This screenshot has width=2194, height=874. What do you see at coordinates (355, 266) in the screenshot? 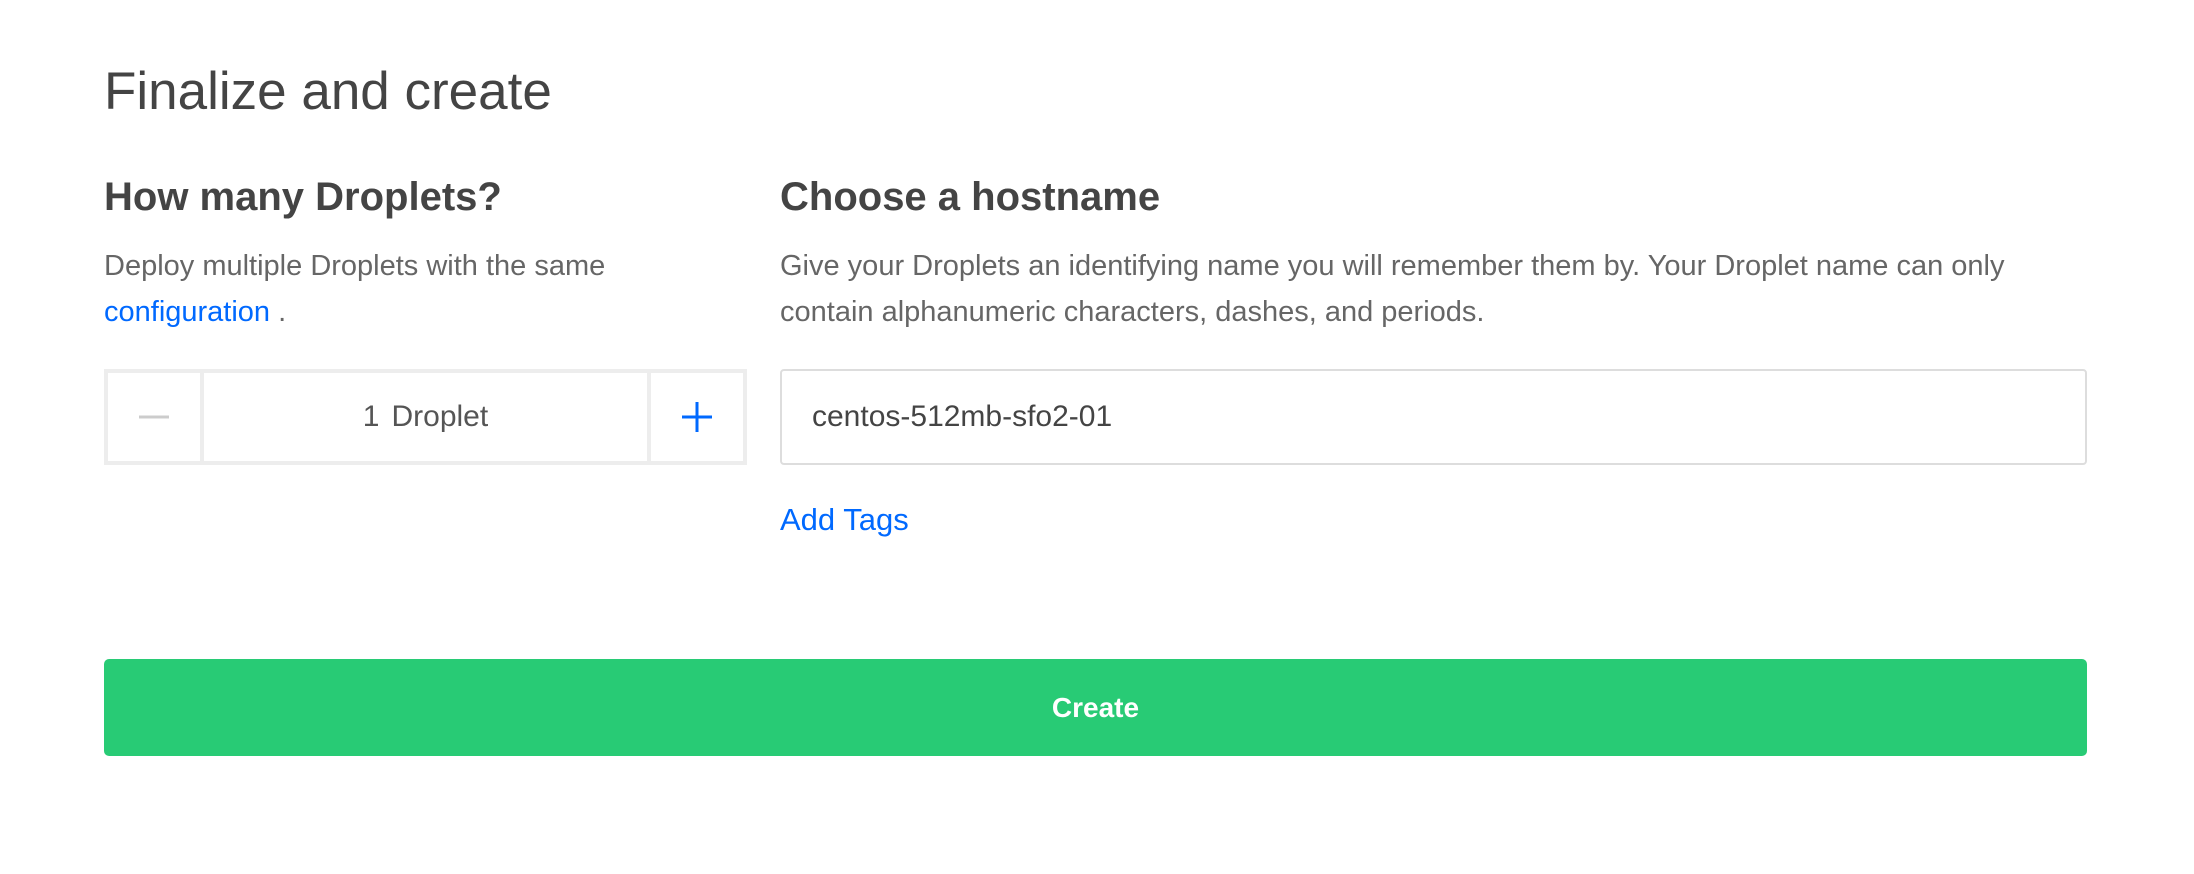
I see `droplet-count-description-text: Deploy multiple Droplets with the same` at bounding box center [355, 266].